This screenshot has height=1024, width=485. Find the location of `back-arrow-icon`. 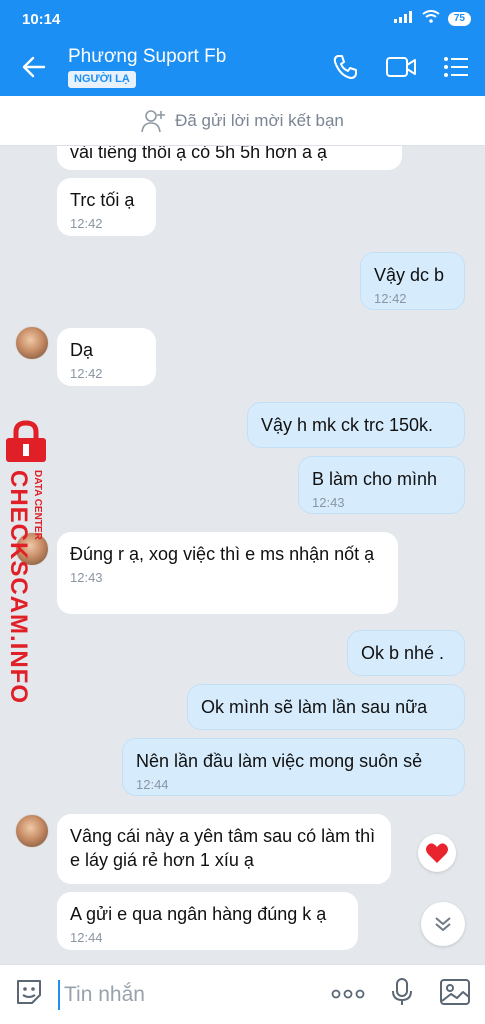

back-arrow-icon is located at coordinates (34, 67).